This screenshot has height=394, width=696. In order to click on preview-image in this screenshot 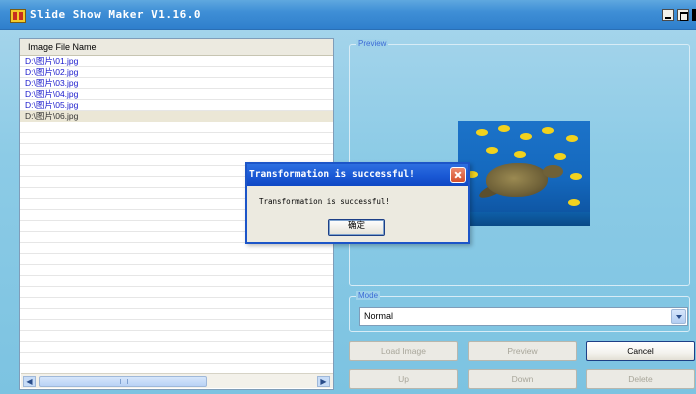, I will do `click(524, 173)`.